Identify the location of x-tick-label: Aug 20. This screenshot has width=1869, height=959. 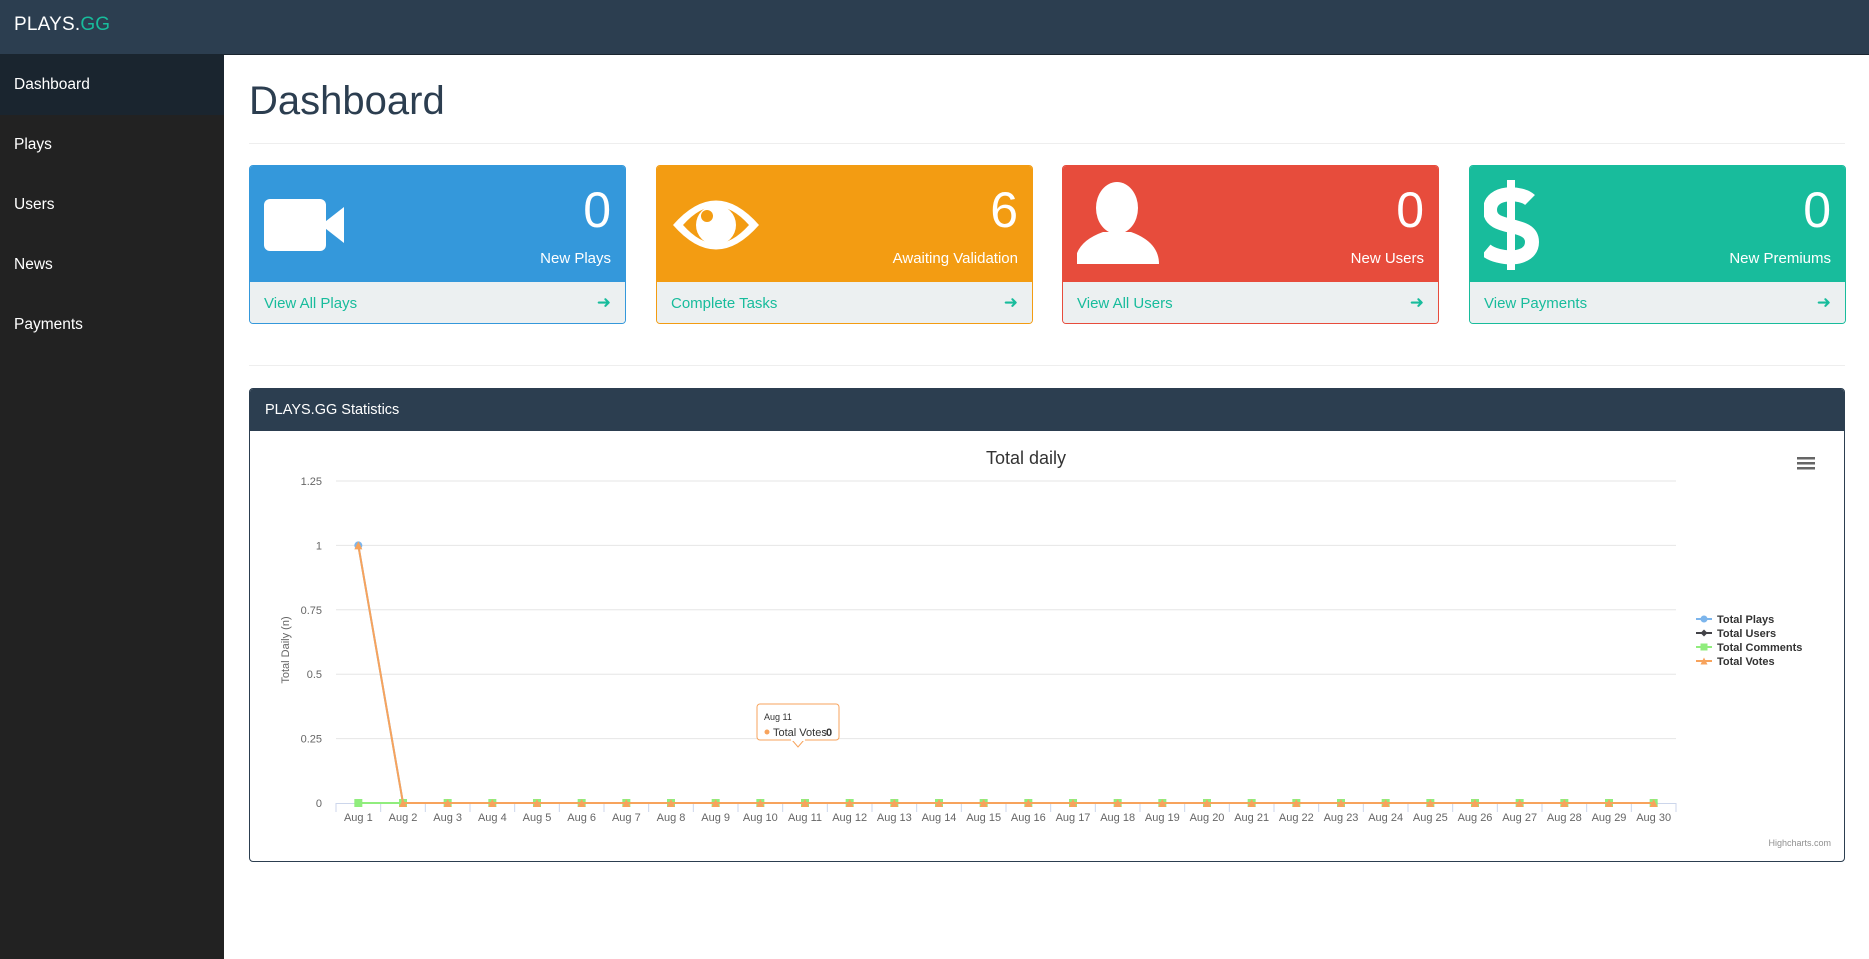
(1207, 818).